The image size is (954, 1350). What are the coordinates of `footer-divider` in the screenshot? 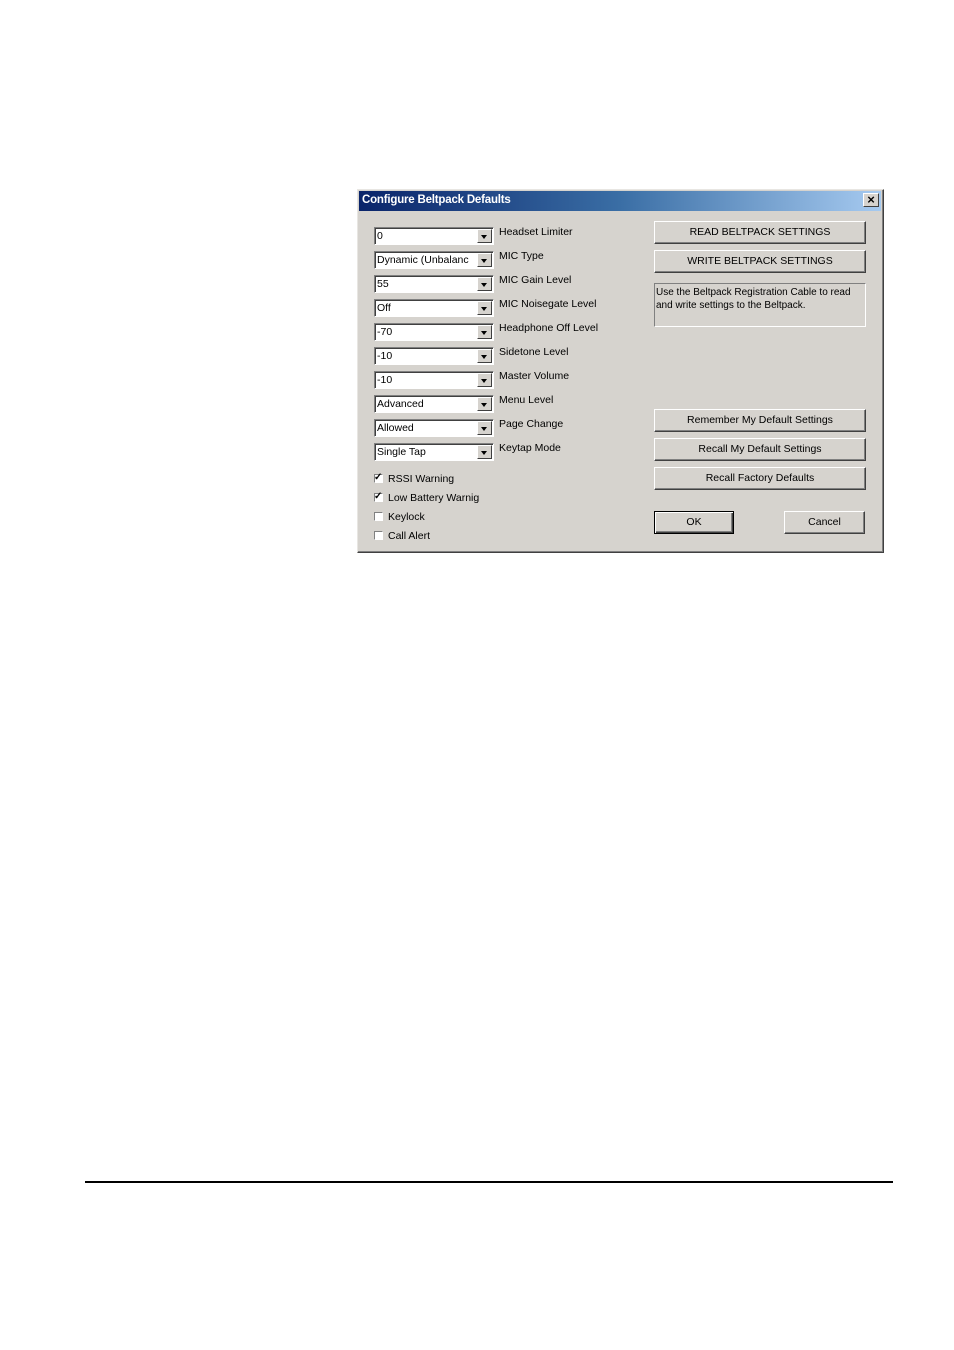 It's located at (489, 1182).